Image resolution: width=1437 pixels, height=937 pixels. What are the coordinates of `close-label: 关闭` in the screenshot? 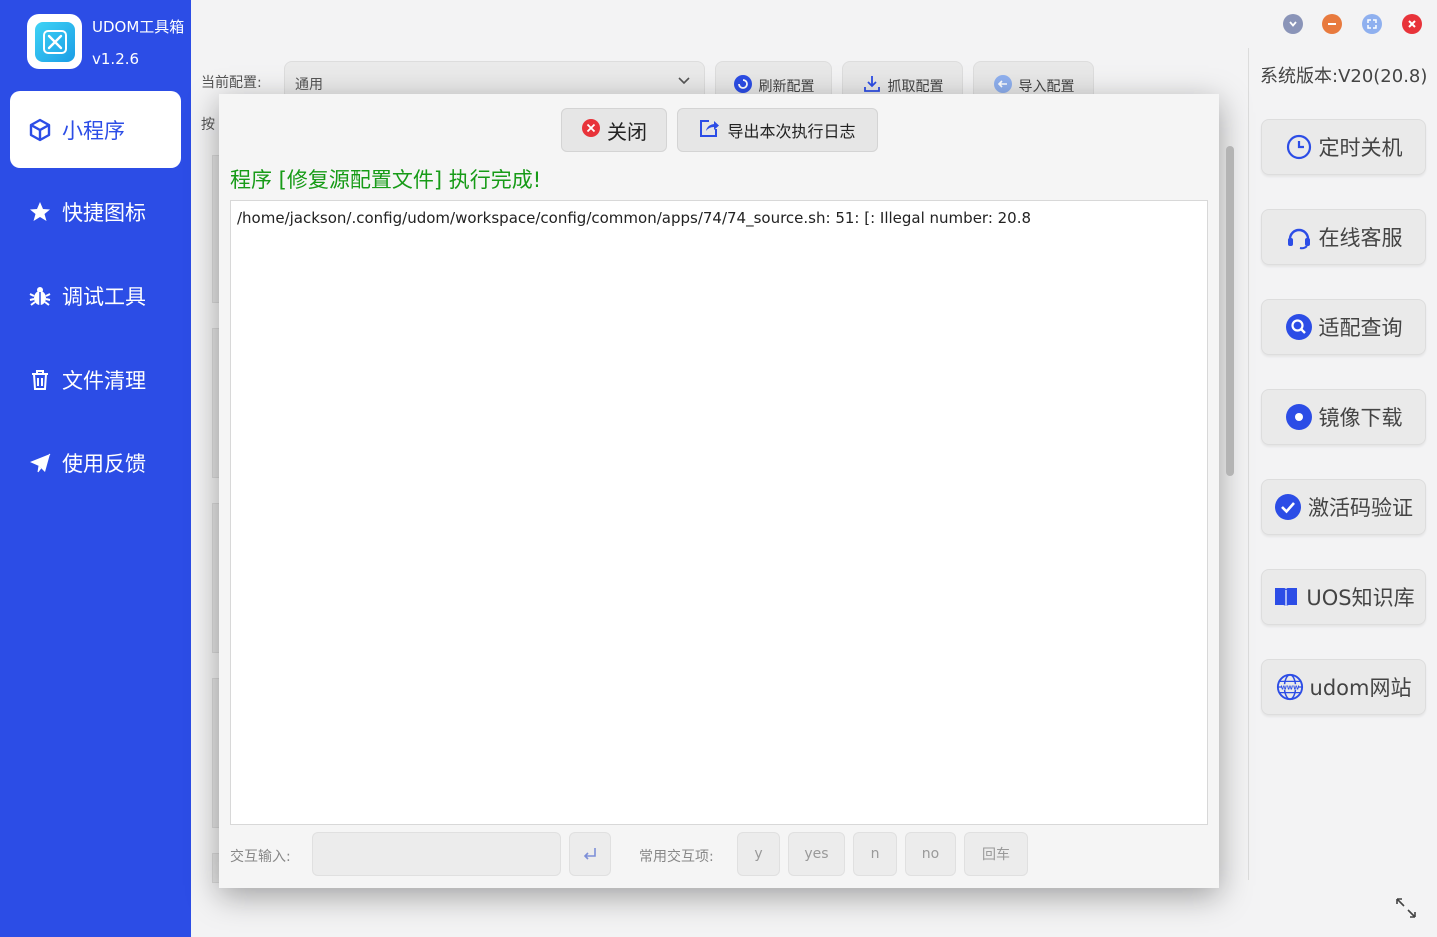 It's located at (627, 131).